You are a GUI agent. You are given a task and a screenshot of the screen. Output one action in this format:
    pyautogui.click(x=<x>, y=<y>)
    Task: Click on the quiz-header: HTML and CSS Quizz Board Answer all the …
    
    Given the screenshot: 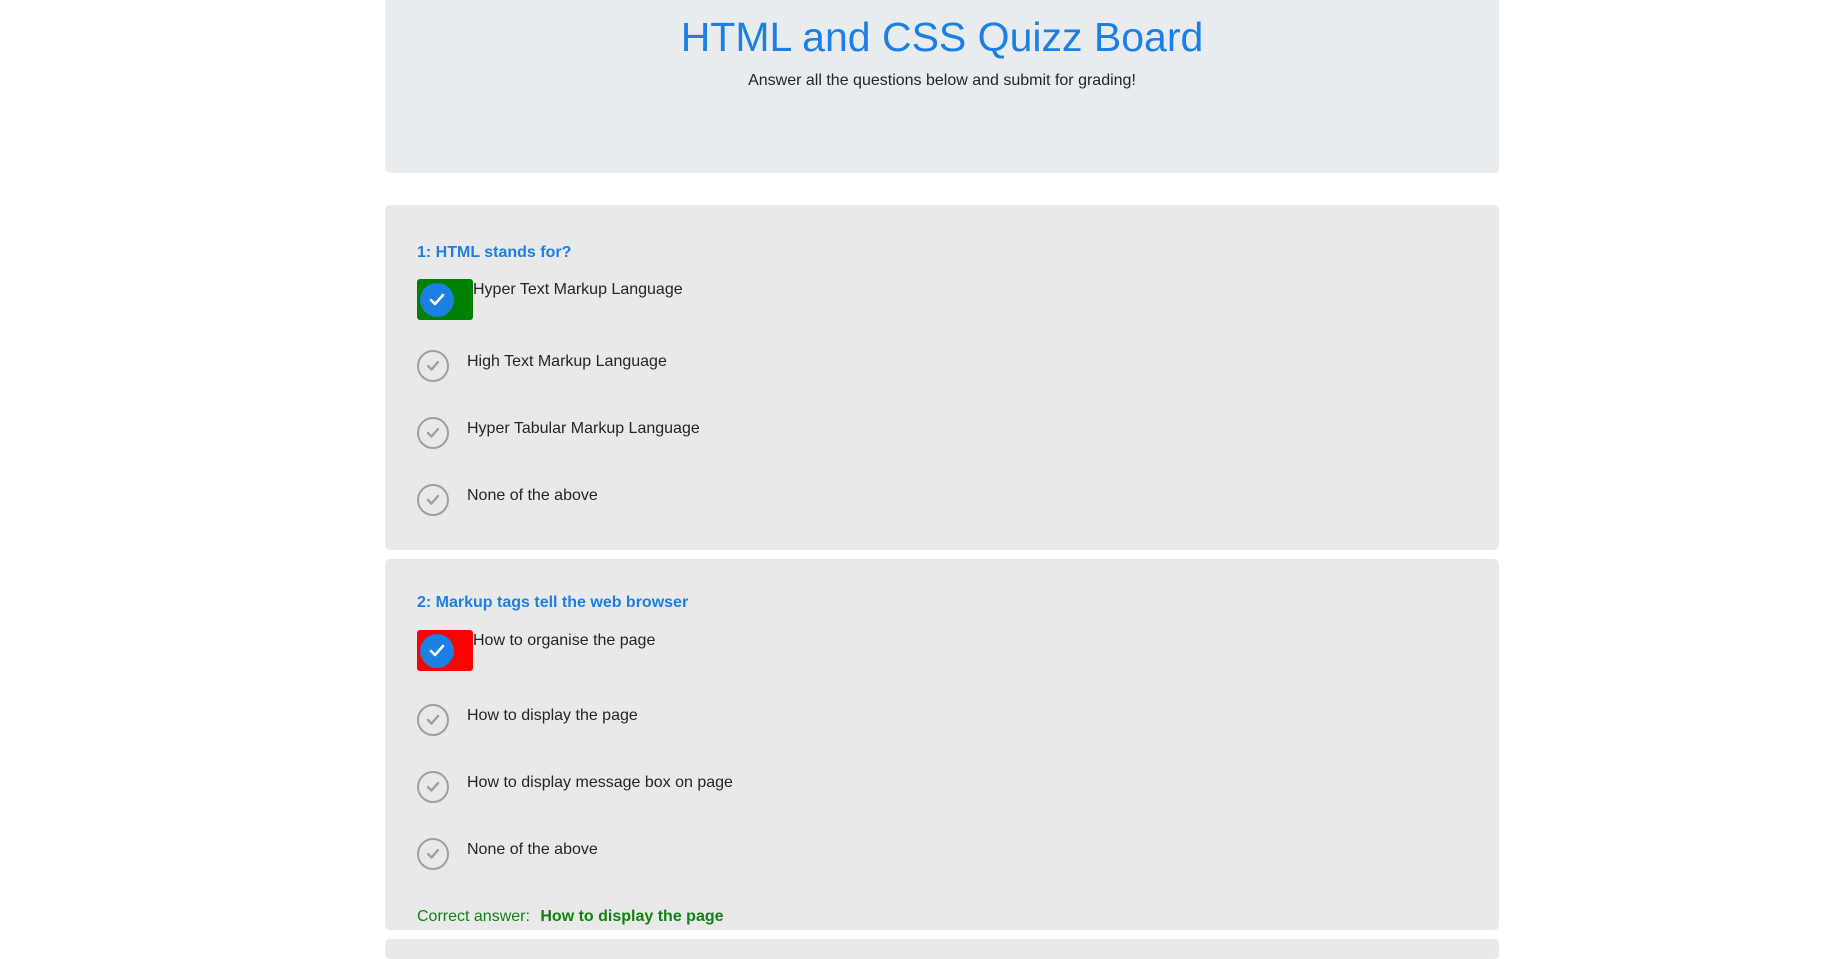 What is the action you would take?
    pyautogui.click(x=942, y=86)
    